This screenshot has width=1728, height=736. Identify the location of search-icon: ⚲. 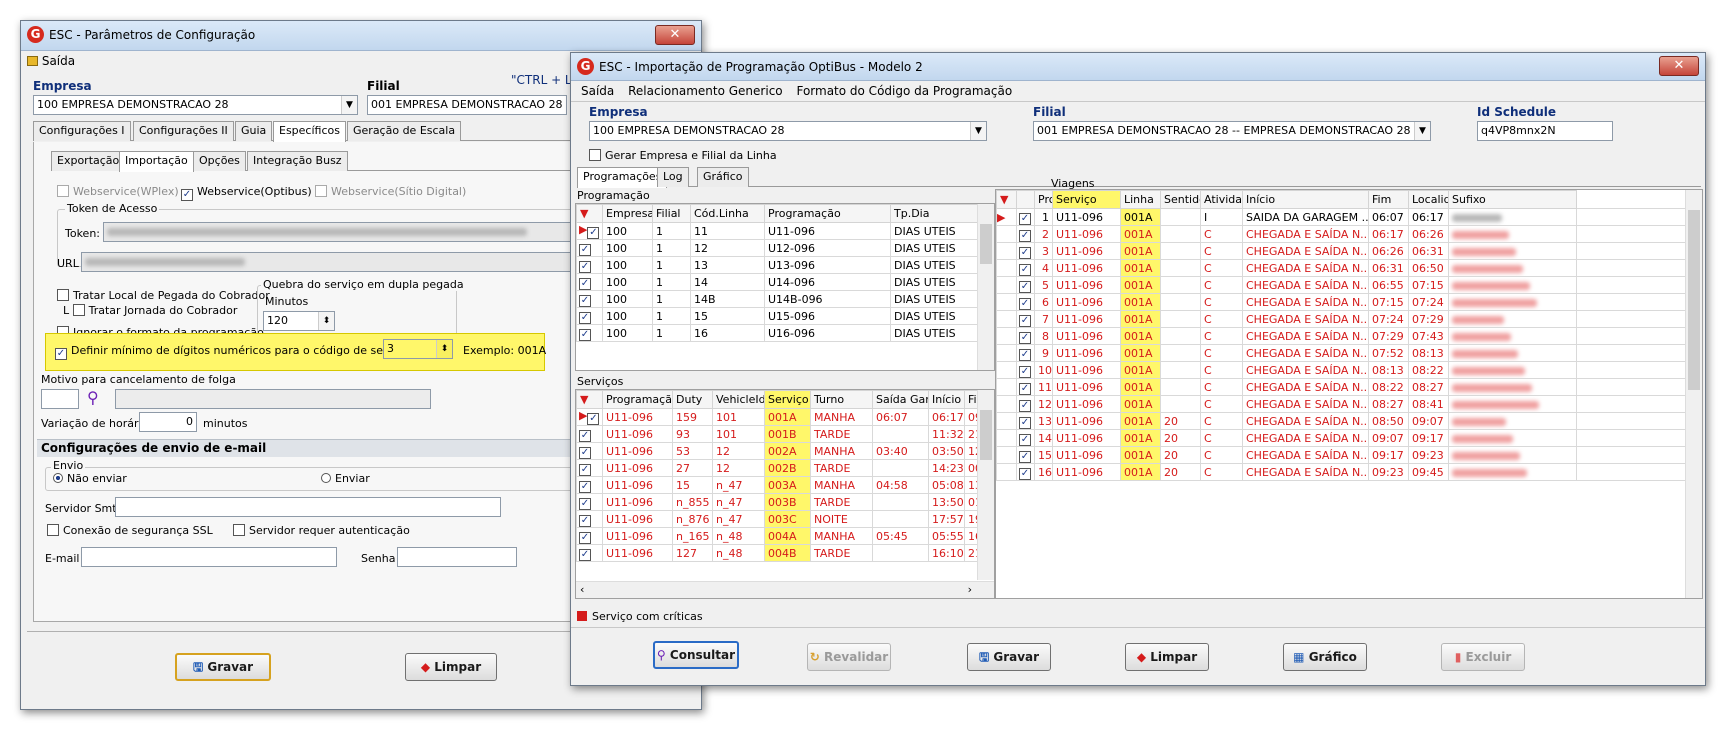
(93, 397).